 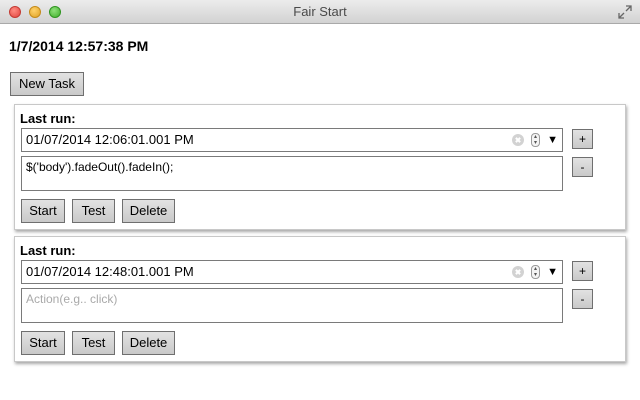 What do you see at coordinates (292, 140) in the screenshot?
I see `last-run-datetime-input: 01/07/2014 12:06:01.001 PM ▴ ▾ ▼` at bounding box center [292, 140].